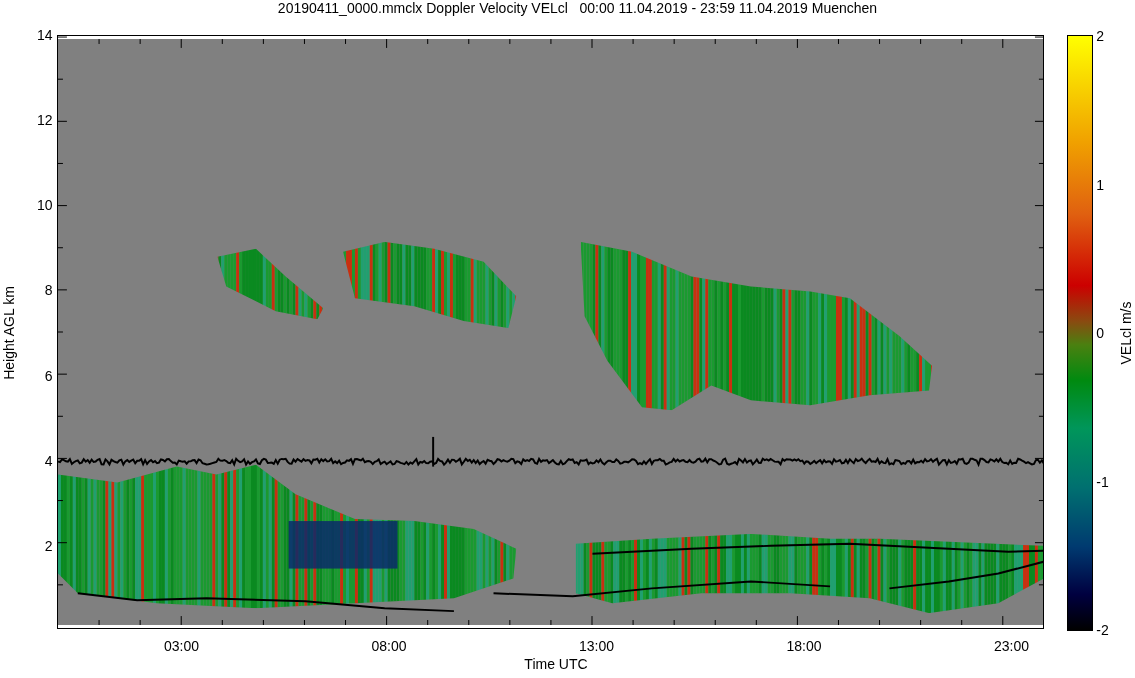  What do you see at coordinates (1102, 630) in the screenshot?
I see `colorbar-tick-label: -2` at bounding box center [1102, 630].